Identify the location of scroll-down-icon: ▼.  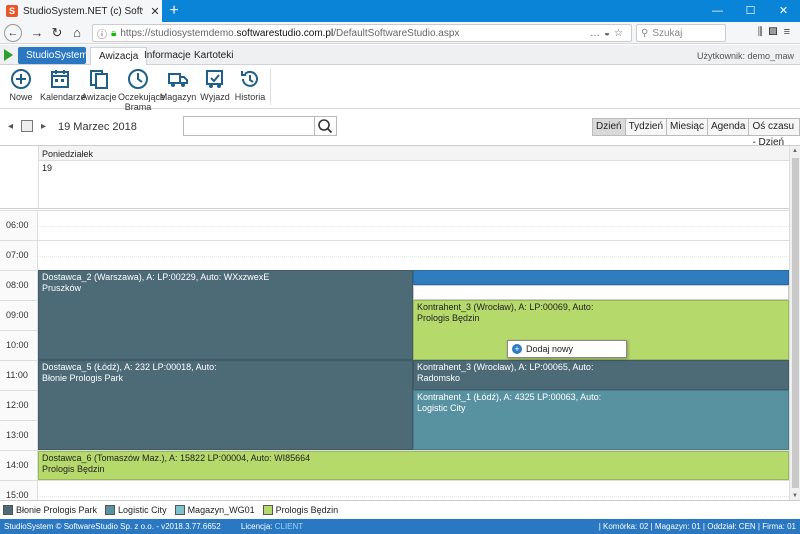
(795, 496).